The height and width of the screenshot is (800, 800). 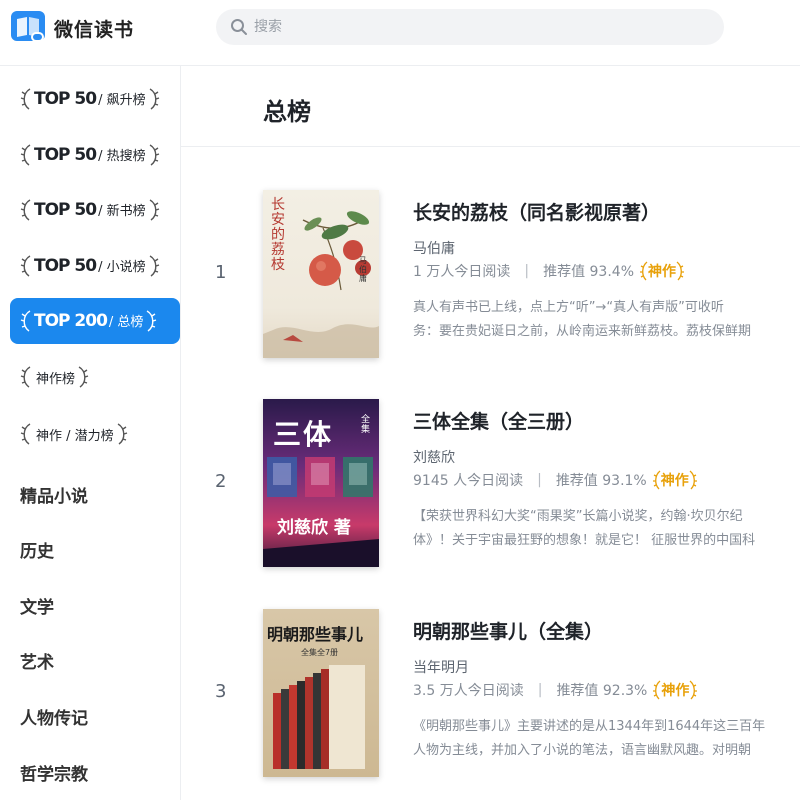 What do you see at coordinates (287, 112) in the screenshot?
I see `page-title: 总榜` at bounding box center [287, 112].